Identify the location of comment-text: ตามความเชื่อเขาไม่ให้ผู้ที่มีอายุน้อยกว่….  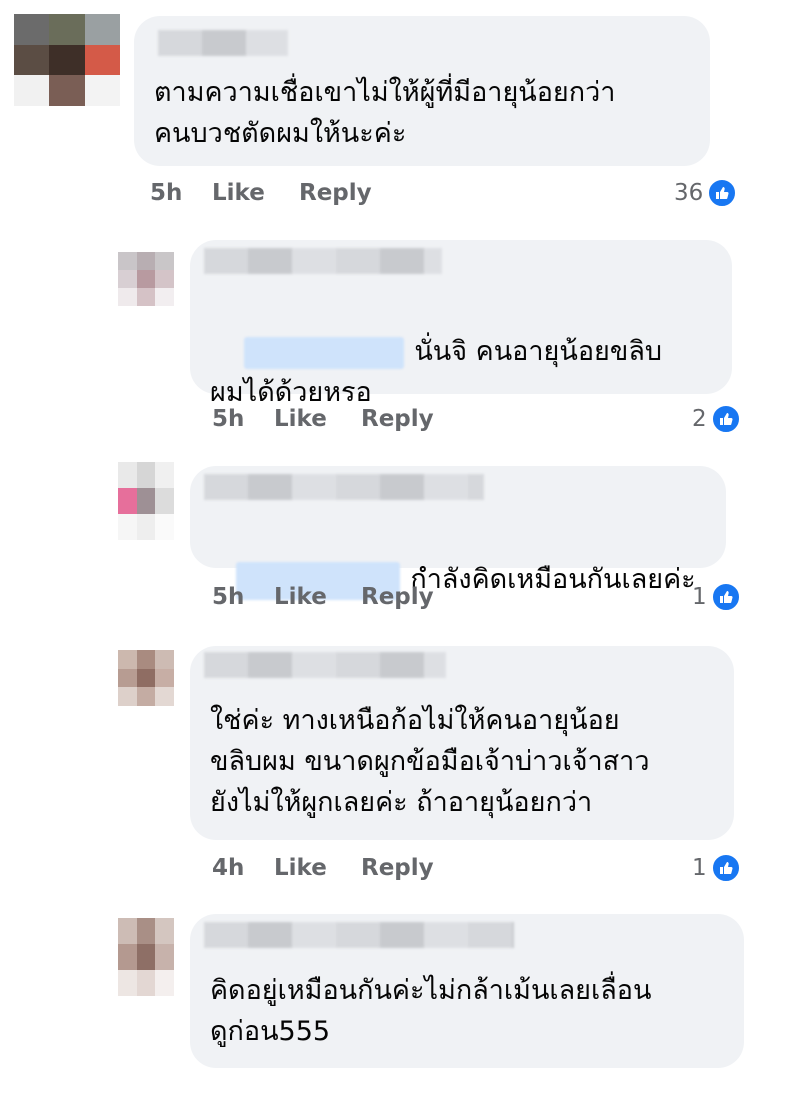
(385, 113).